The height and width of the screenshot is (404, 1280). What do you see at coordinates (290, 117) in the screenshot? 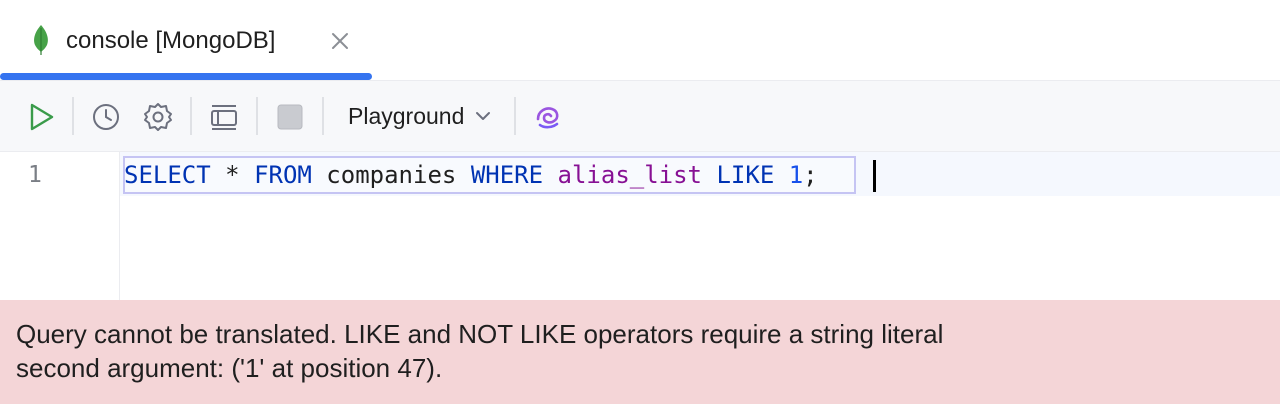
I see `stop-icon` at bounding box center [290, 117].